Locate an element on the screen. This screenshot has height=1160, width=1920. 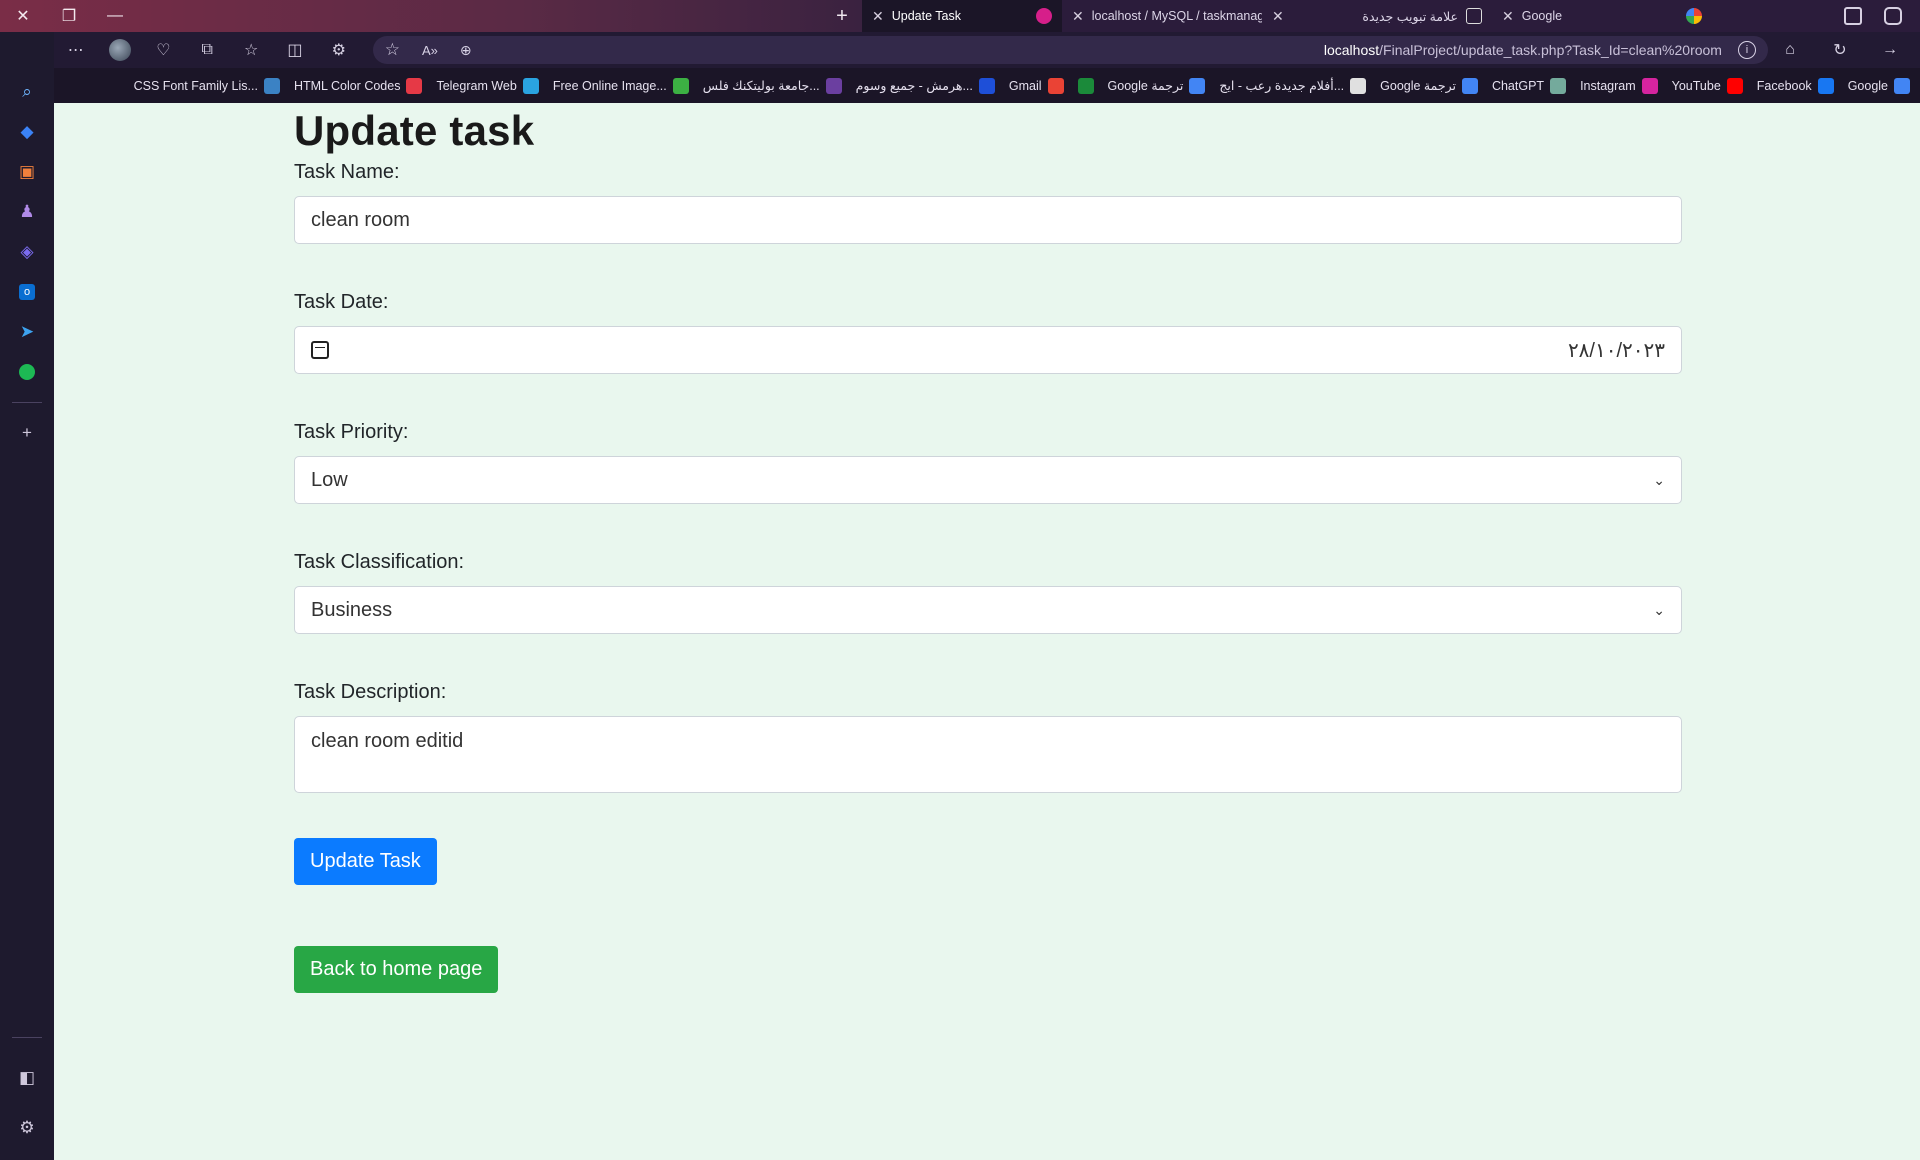
bookmark-item: Instagram is located at coordinates (1619, 85).